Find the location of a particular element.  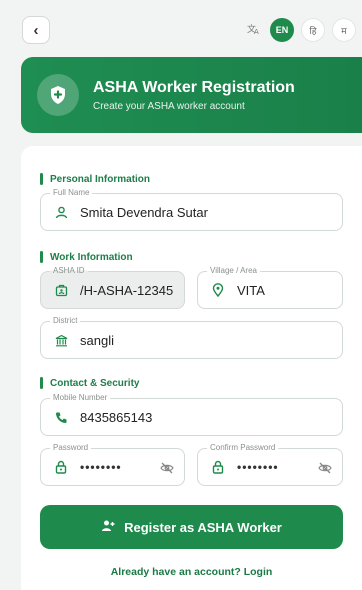

page-title: ASHA Worker Registration is located at coordinates (194, 87).